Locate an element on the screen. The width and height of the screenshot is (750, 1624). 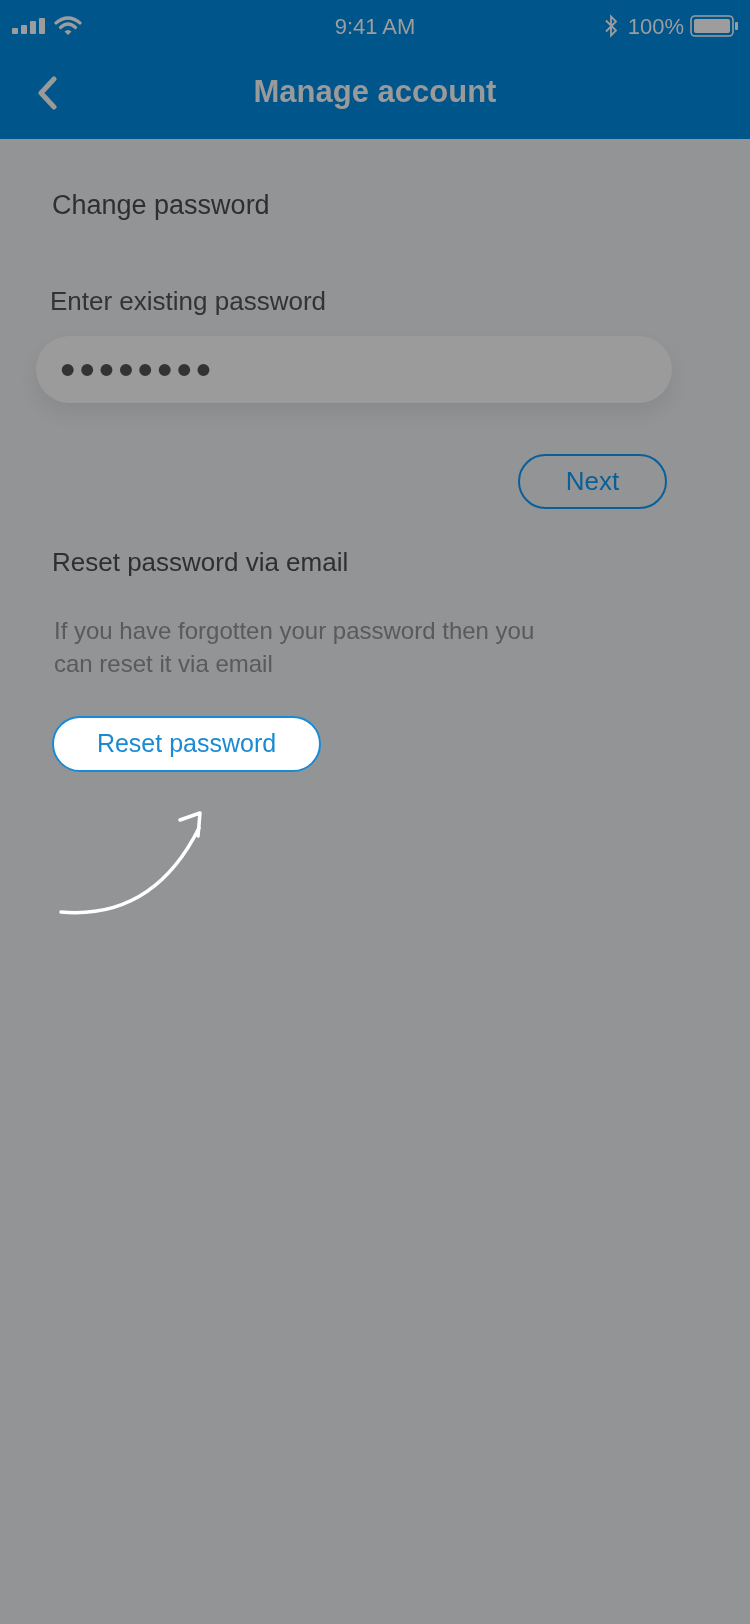
field-label: Enter existing password is located at coordinates (188, 301).